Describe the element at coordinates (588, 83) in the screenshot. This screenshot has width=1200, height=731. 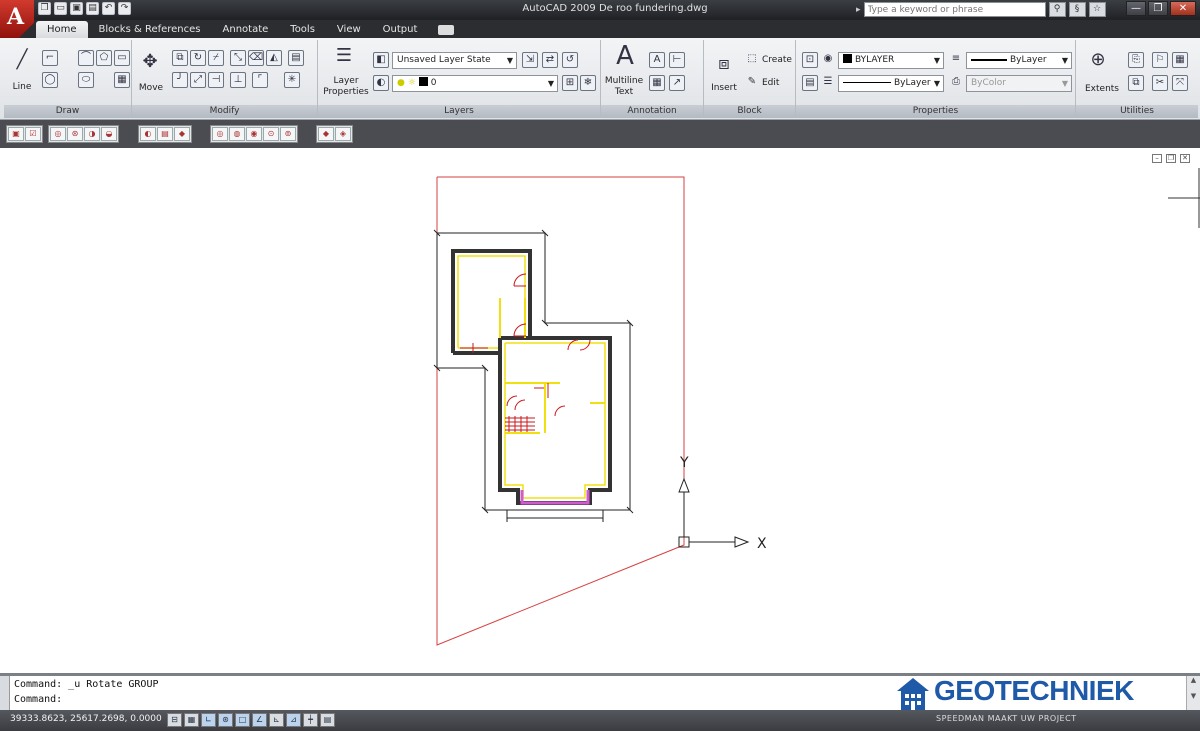
I see `layer-freeze-icon: ❄` at that location.